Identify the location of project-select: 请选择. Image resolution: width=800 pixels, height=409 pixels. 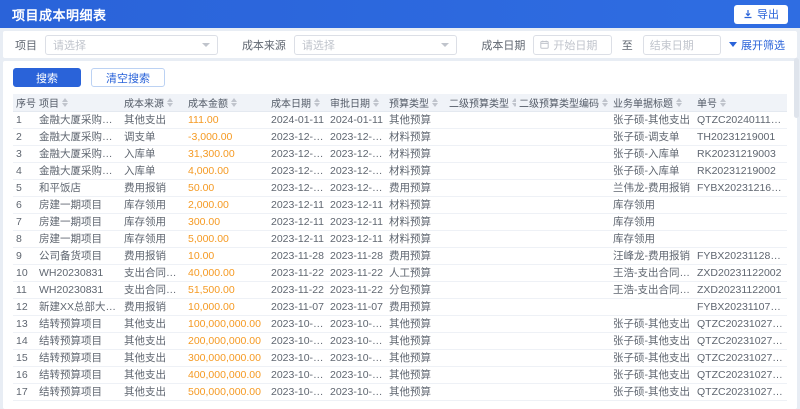
(131, 44).